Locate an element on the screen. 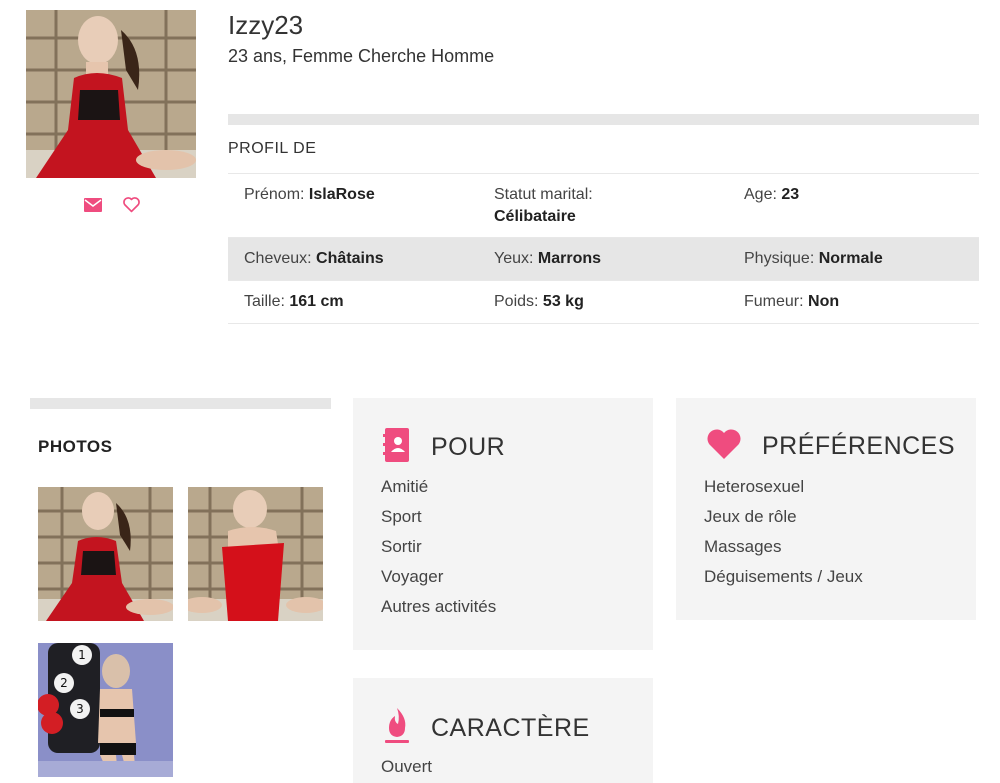 The image size is (1000, 783). profile-subtitle: 23 ans, Femme Cherche Homme is located at coordinates (361, 56).